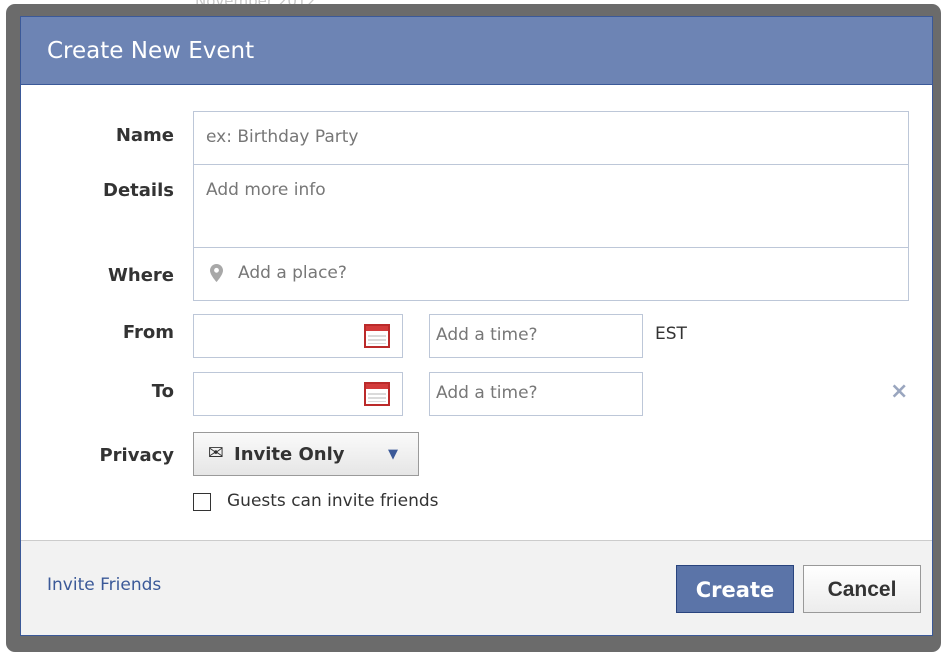  I want to click on from-time-input: Add a time?, so click(536, 336).